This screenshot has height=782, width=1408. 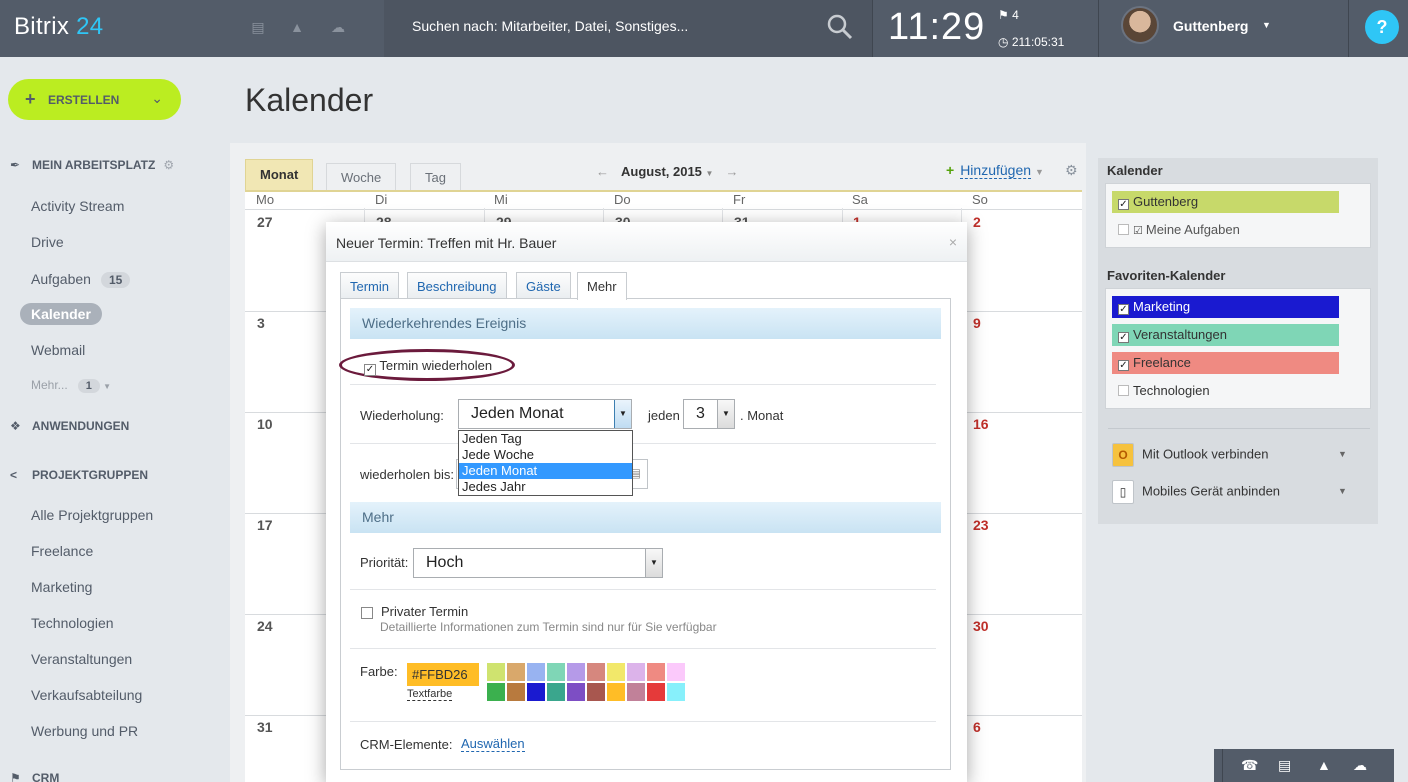 What do you see at coordinates (1225, 363) in the screenshot?
I see `calendar-item-freelance: ✓ Freelance` at bounding box center [1225, 363].